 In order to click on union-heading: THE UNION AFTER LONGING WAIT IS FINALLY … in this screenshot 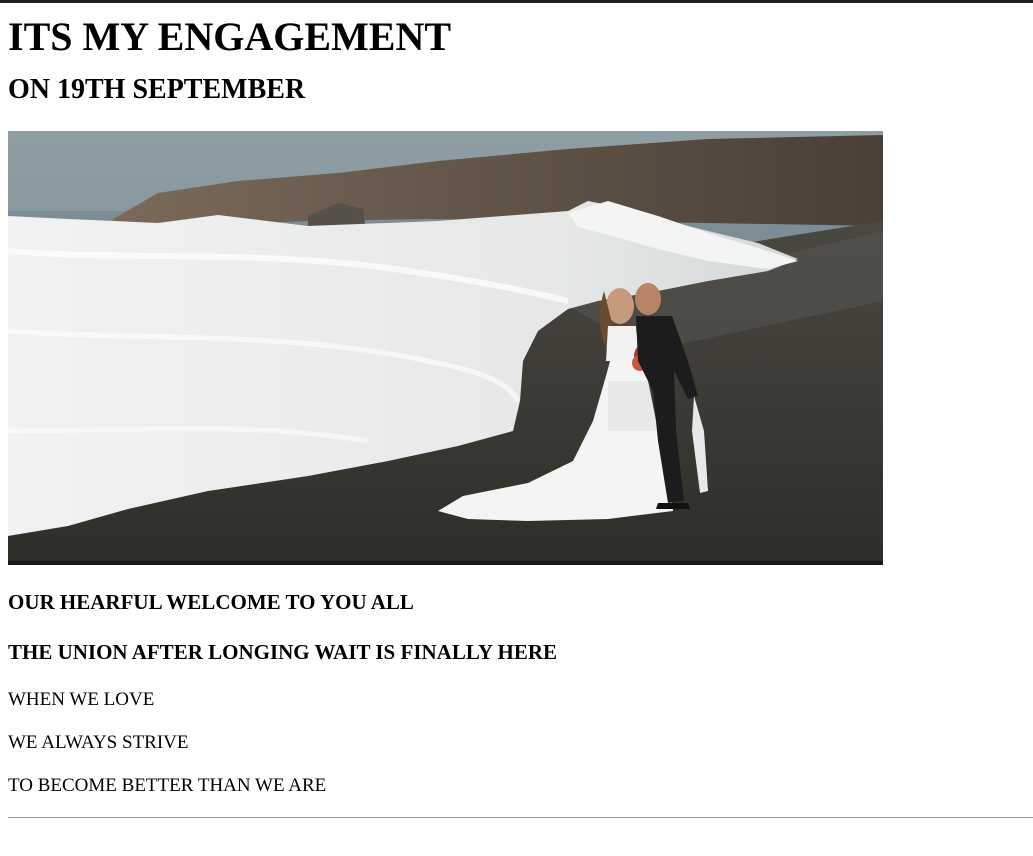, I will do `click(283, 652)`.